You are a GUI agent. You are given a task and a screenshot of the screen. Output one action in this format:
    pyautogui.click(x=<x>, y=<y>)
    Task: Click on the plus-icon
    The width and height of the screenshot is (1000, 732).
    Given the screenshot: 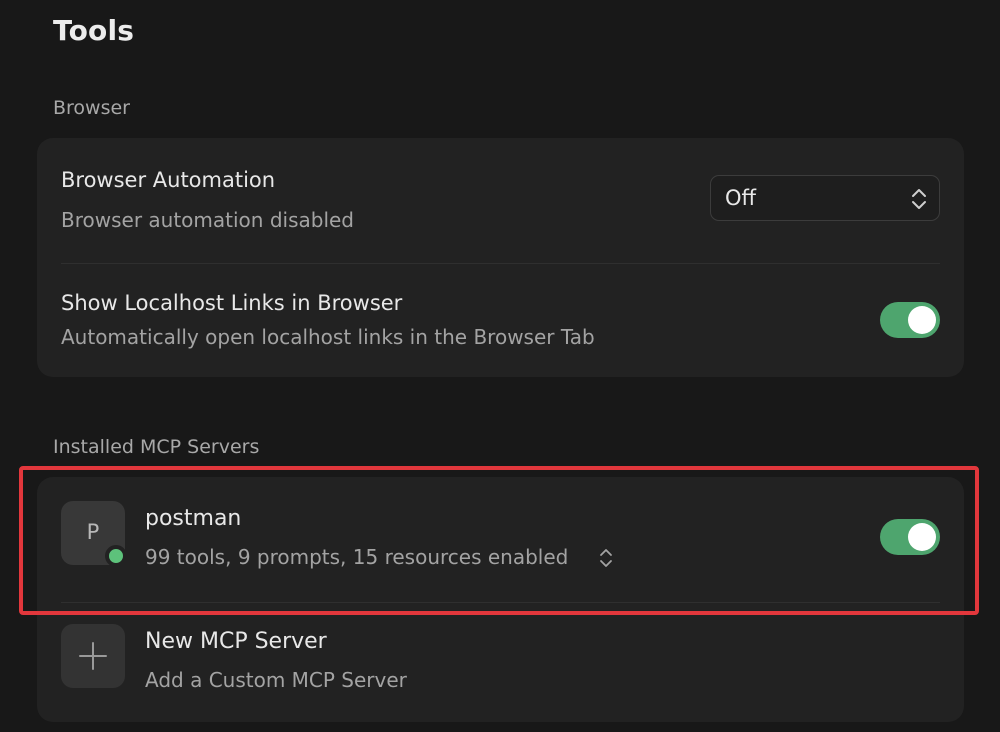 What is the action you would take?
    pyautogui.click(x=93, y=656)
    